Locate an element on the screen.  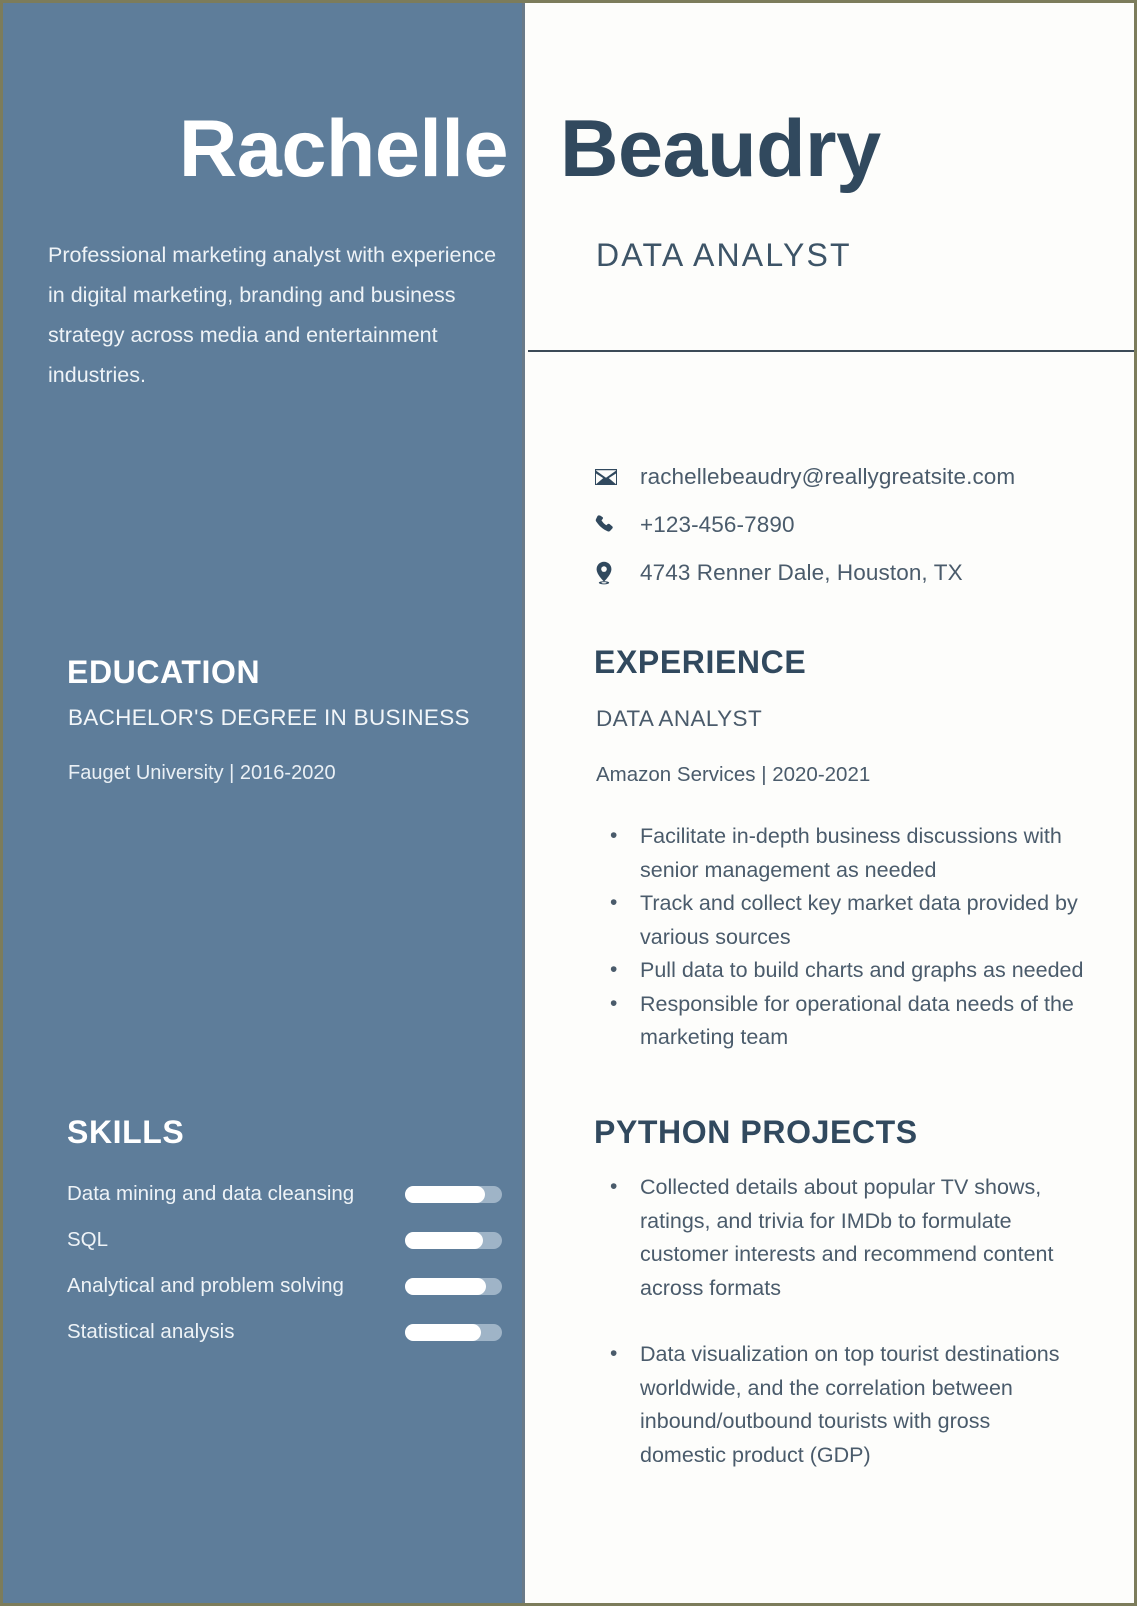
job-title: DATA ANALYST is located at coordinates (724, 255).